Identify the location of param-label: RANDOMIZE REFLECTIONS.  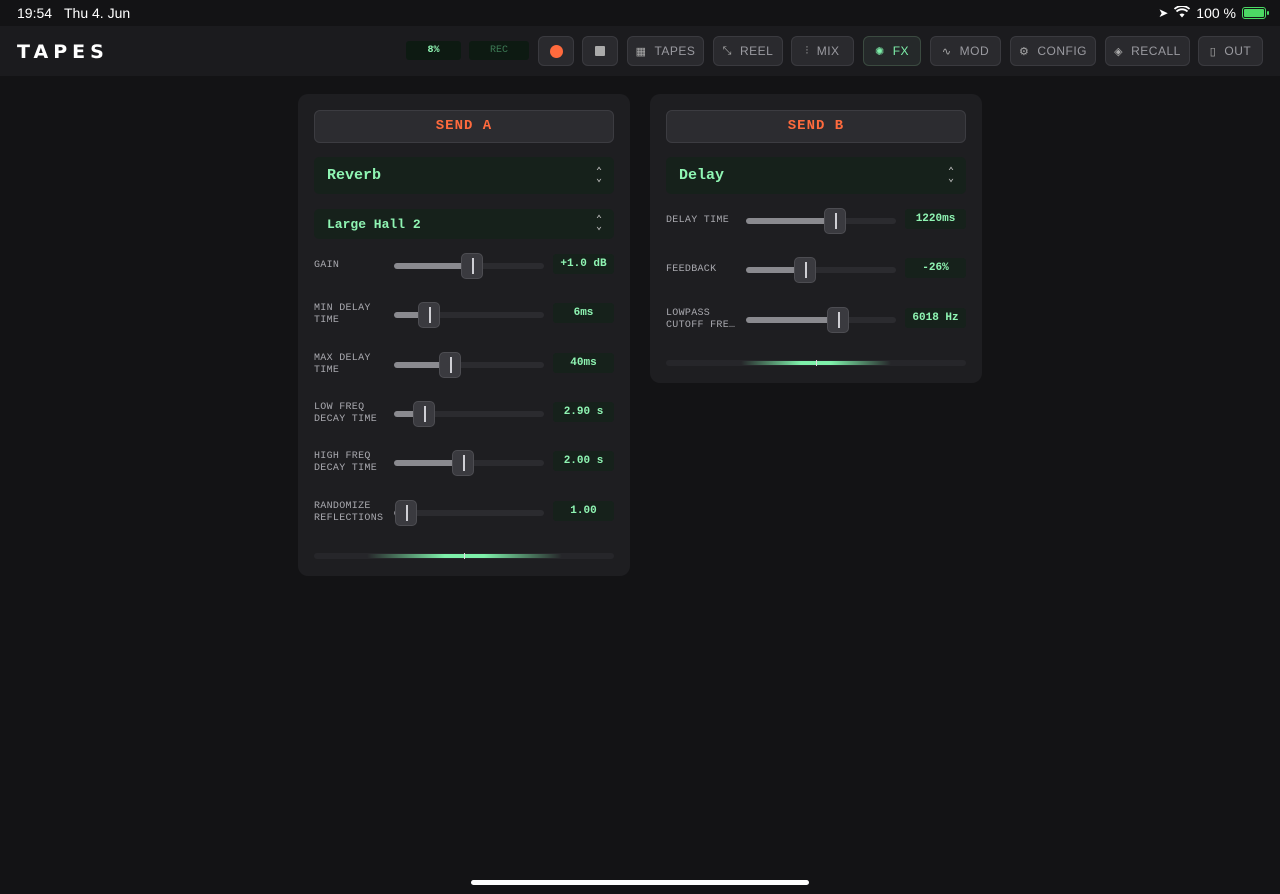
(349, 512).